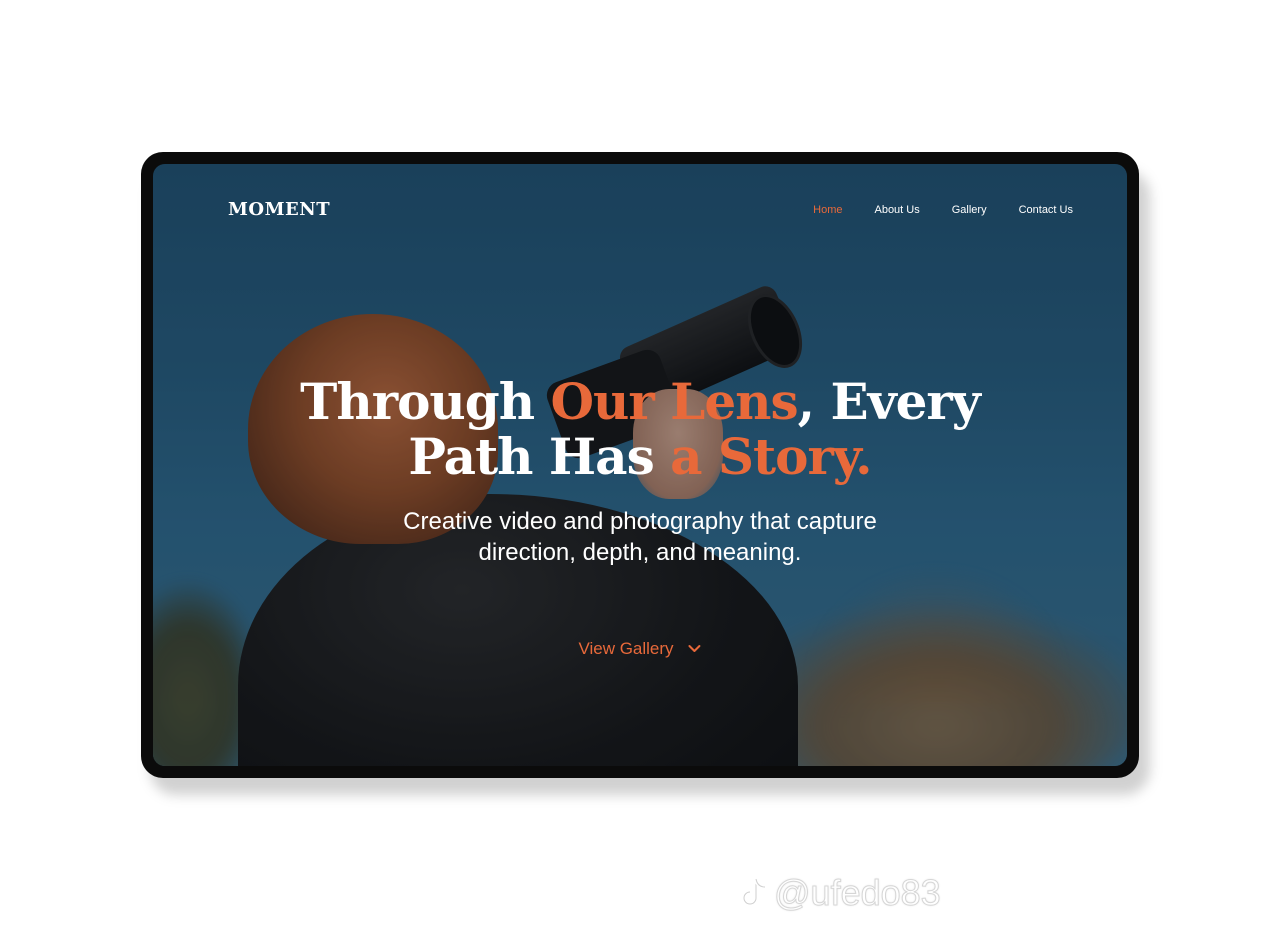 This screenshot has height=931, width=1280. What do you see at coordinates (640, 552) in the screenshot?
I see `subtitle-line-2: direction, depth, and meaning.` at bounding box center [640, 552].